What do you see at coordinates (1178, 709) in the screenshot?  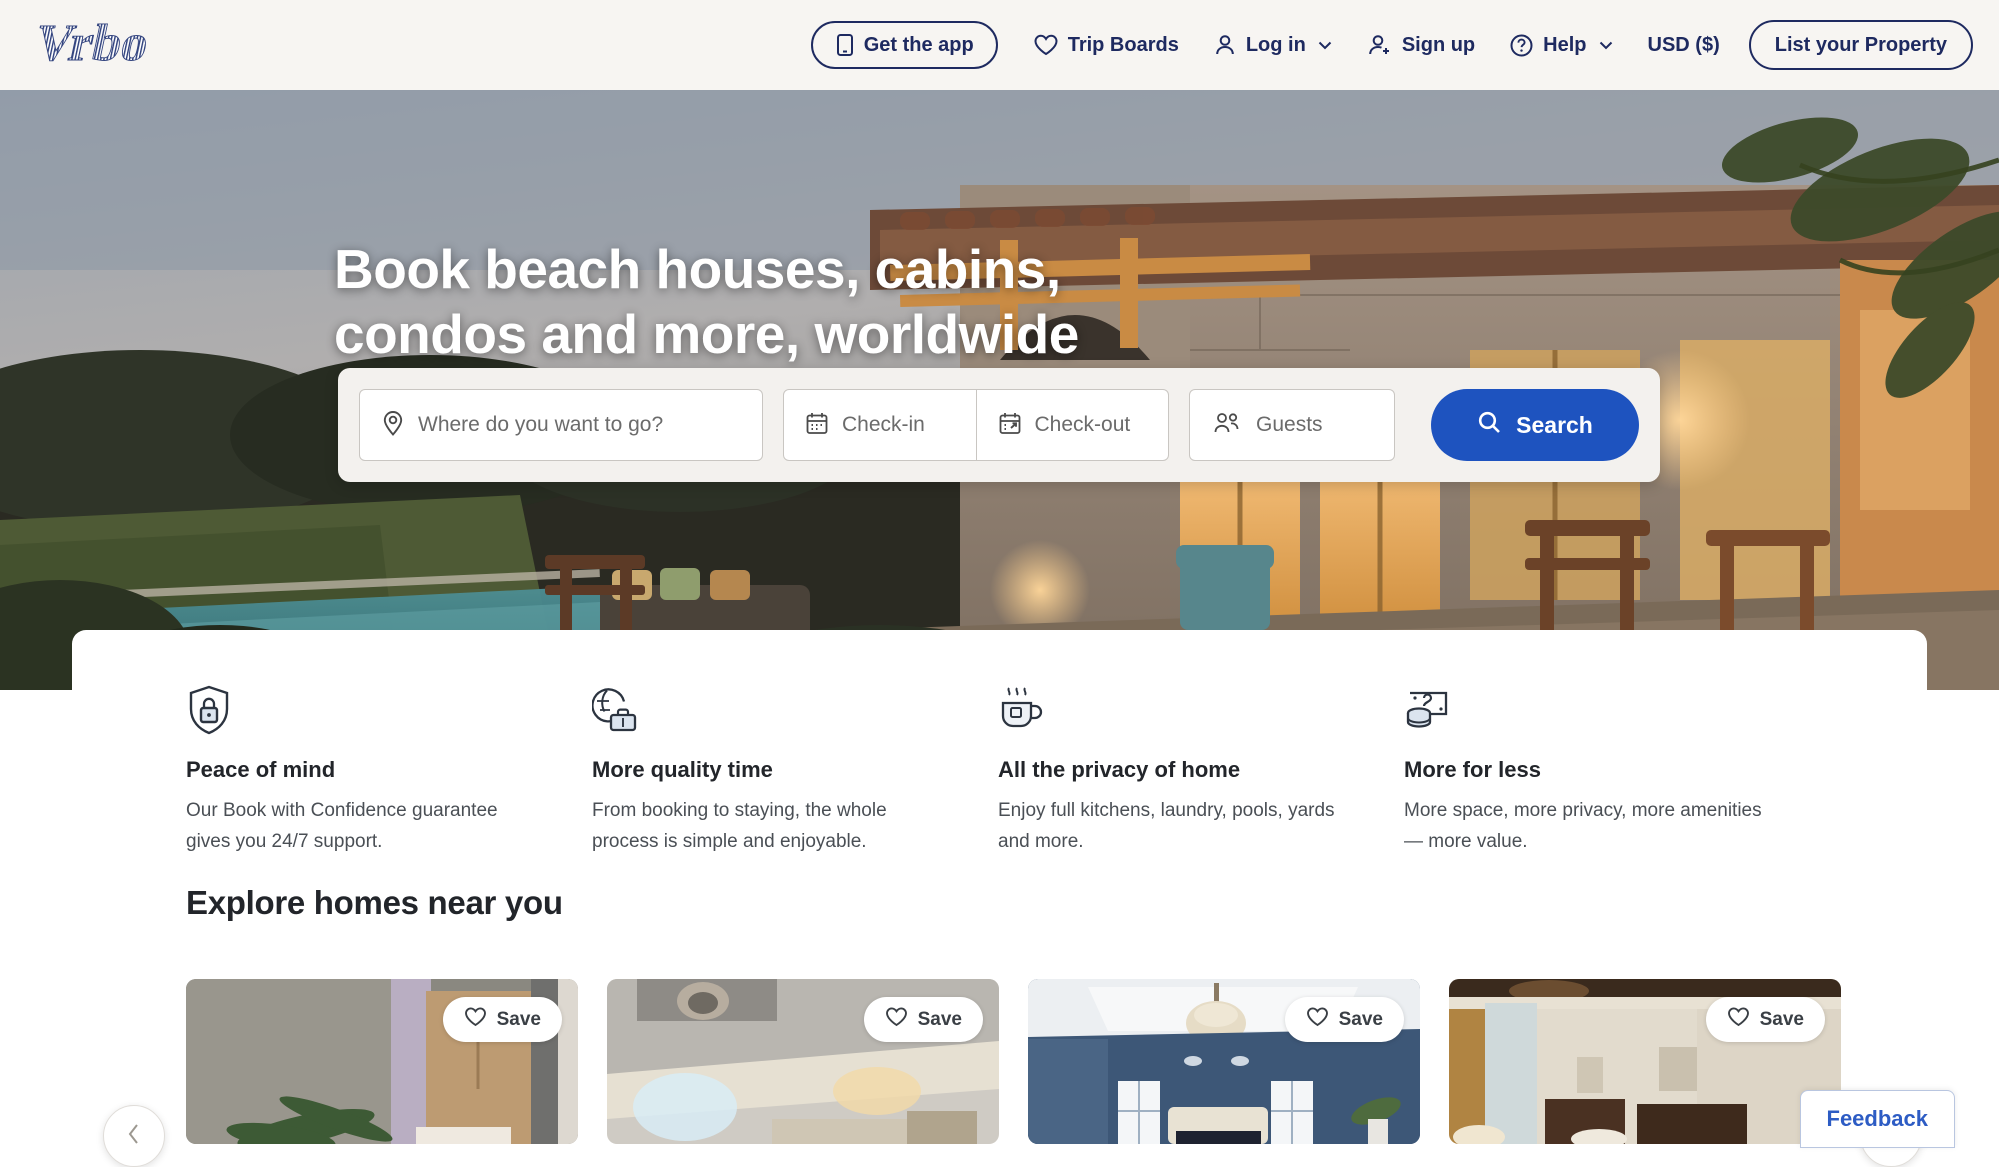 I see `coffee-cup-icon` at bounding box center [1178, 709].